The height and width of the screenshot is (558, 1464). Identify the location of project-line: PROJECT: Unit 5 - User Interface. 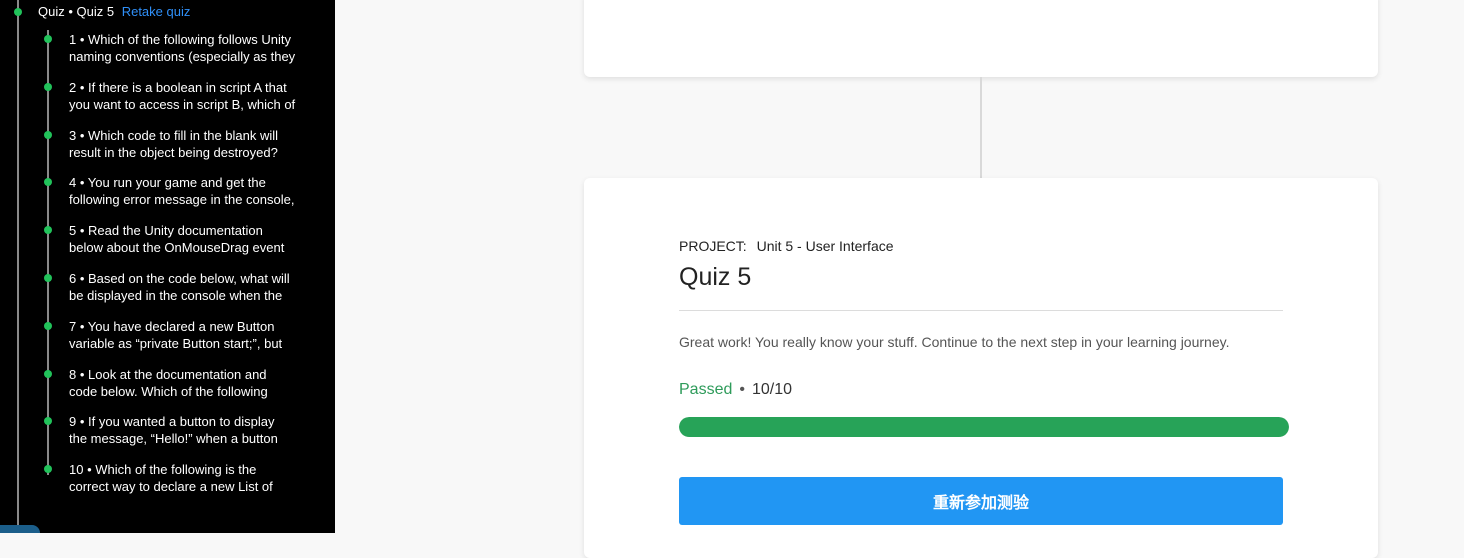
(786, 246).